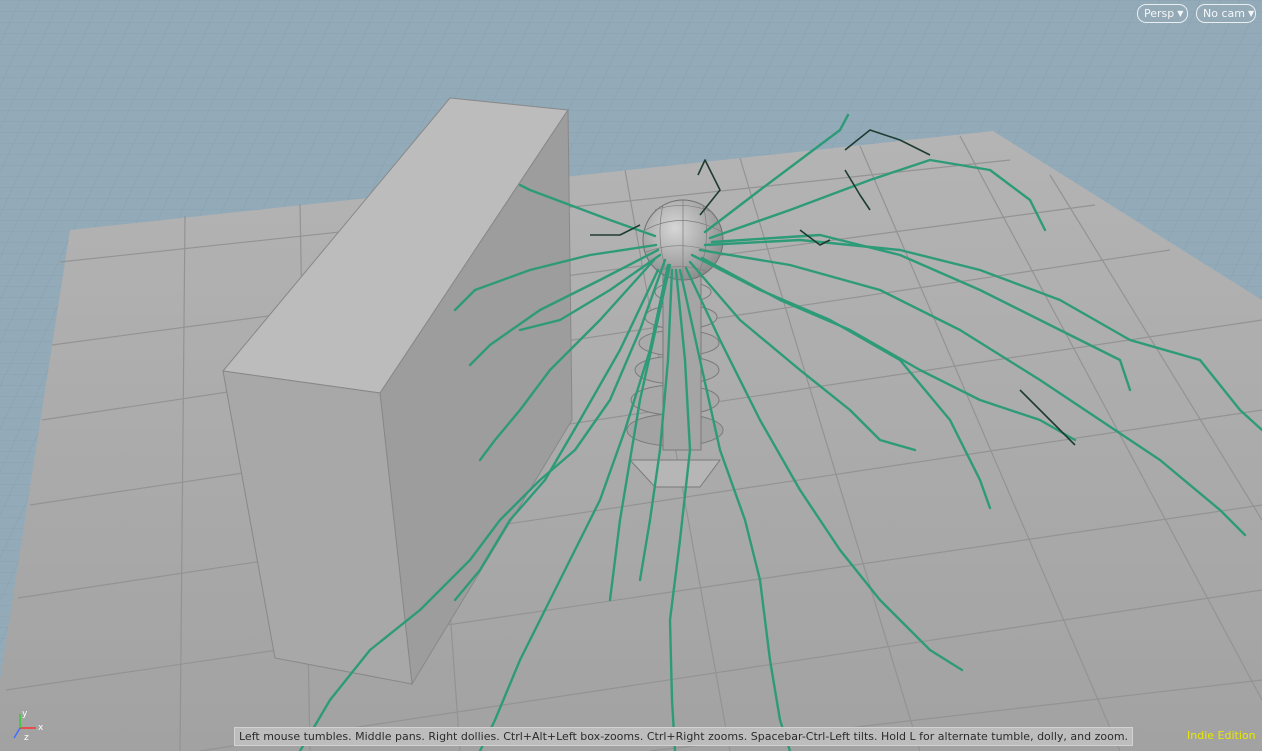  I want to click on sphere, so click(683, 240).